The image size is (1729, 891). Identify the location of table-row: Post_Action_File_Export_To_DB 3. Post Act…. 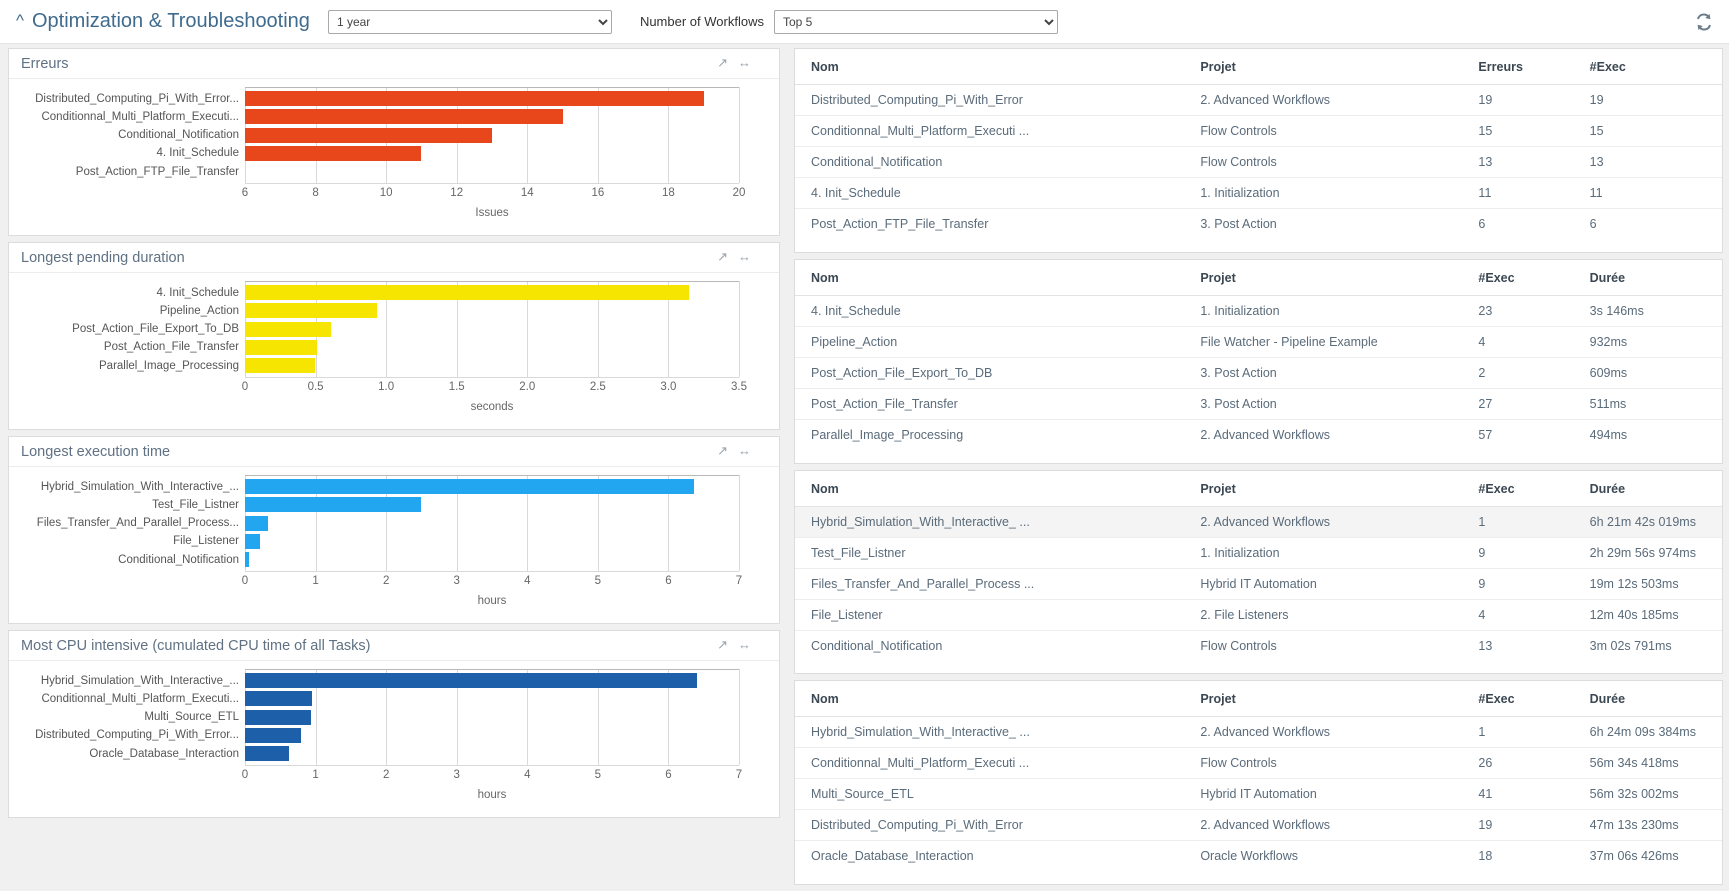
(1258, 373).